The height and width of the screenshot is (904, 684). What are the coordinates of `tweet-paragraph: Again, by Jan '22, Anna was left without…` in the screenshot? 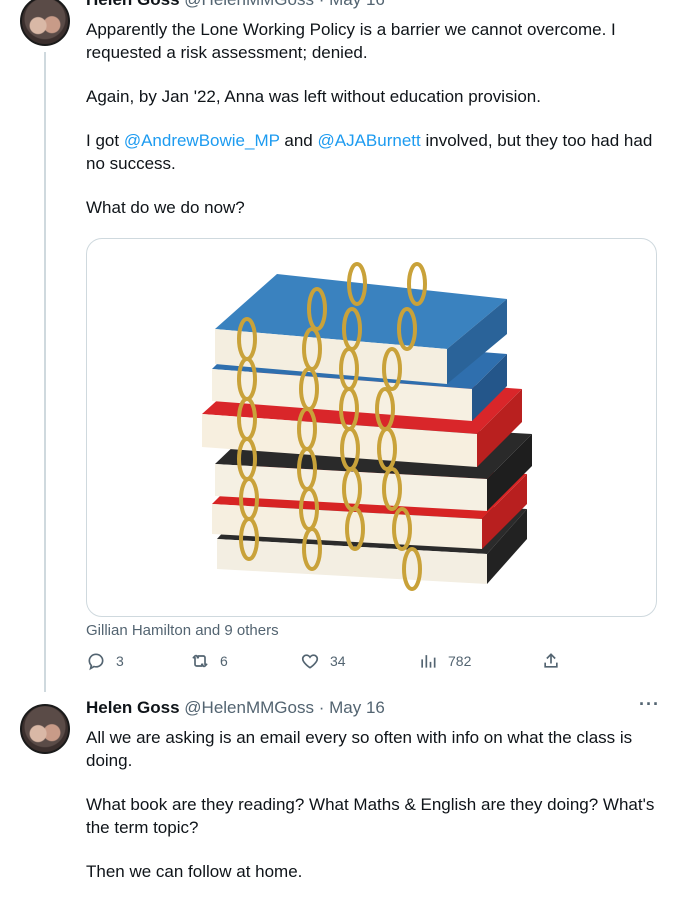 It's located at (373, 96).